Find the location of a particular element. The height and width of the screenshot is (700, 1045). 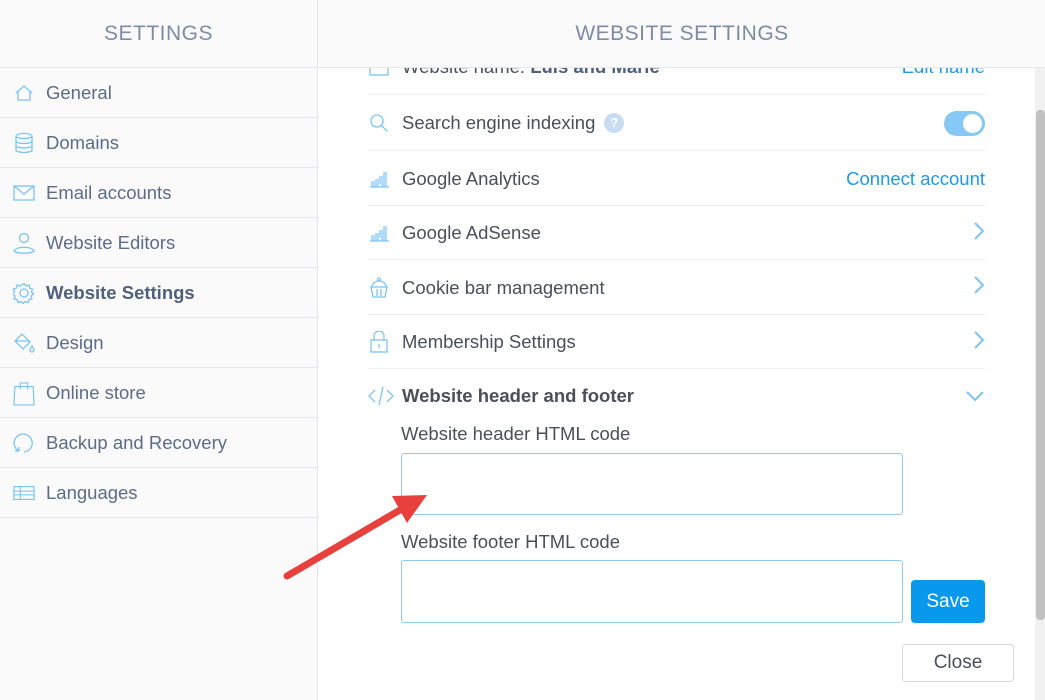

cookie-bar-label: Cookie bar management is located at coordinates (503, 287).